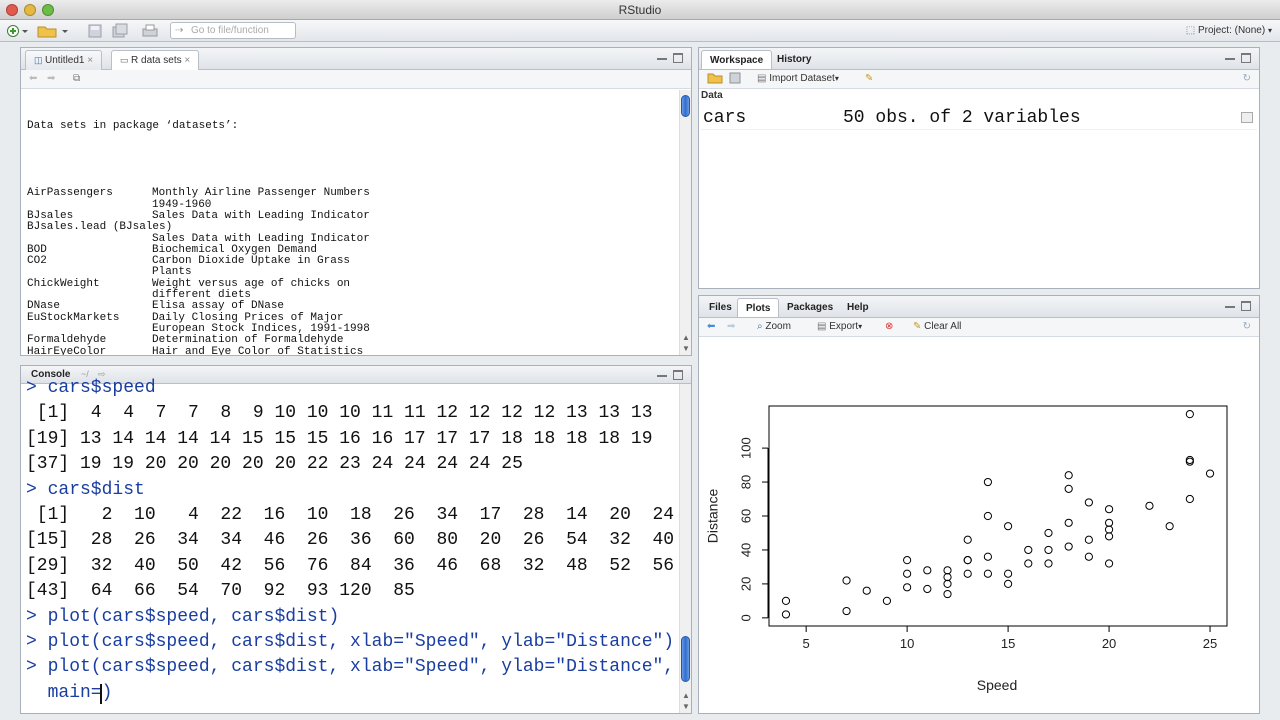  I want to click on workspace-tabbar: Workspace History, so click(979, 59).